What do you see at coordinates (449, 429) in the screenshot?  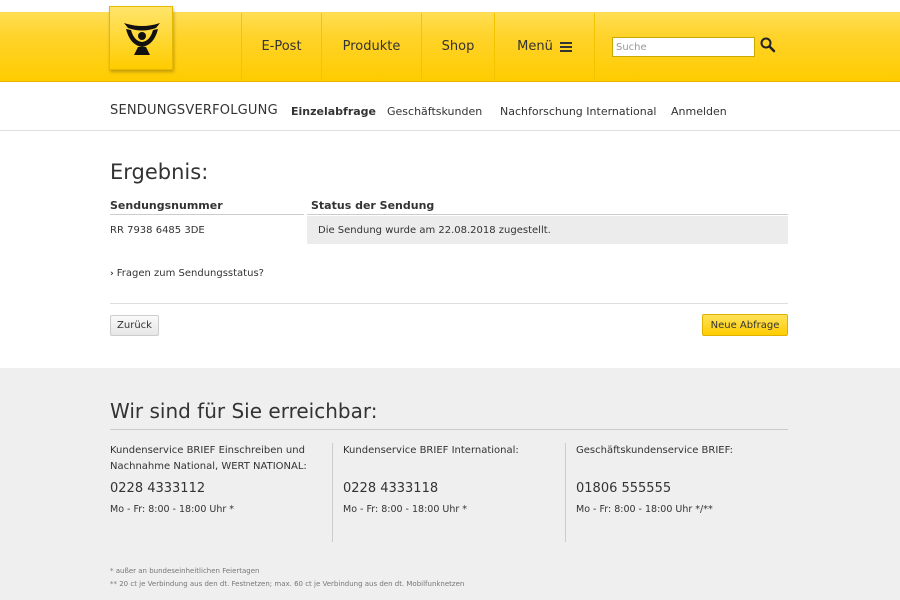 I see `footer-divider` at bounding box center [449, 429].